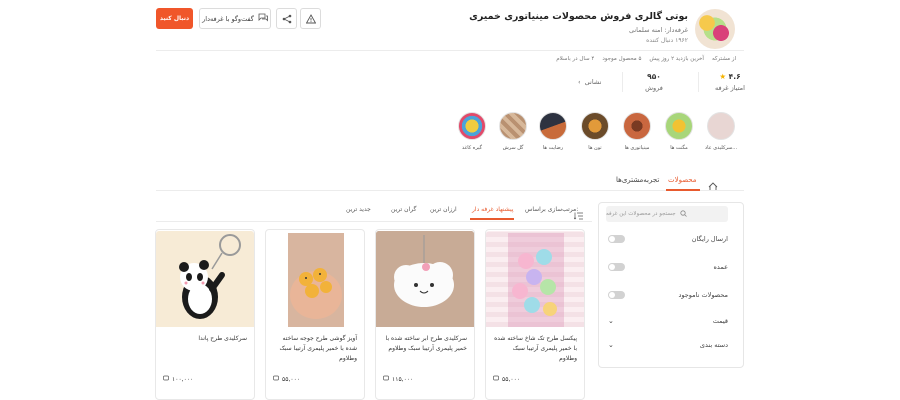 Image resolution: width=900 pixels, height=400 pixels. What do you see at coordinates (578, 16) in the screenshot?
I see `shop-title: بوتی گالری فروش محصولات مینیاتوری خمیری` at bounding box center [578, 16].